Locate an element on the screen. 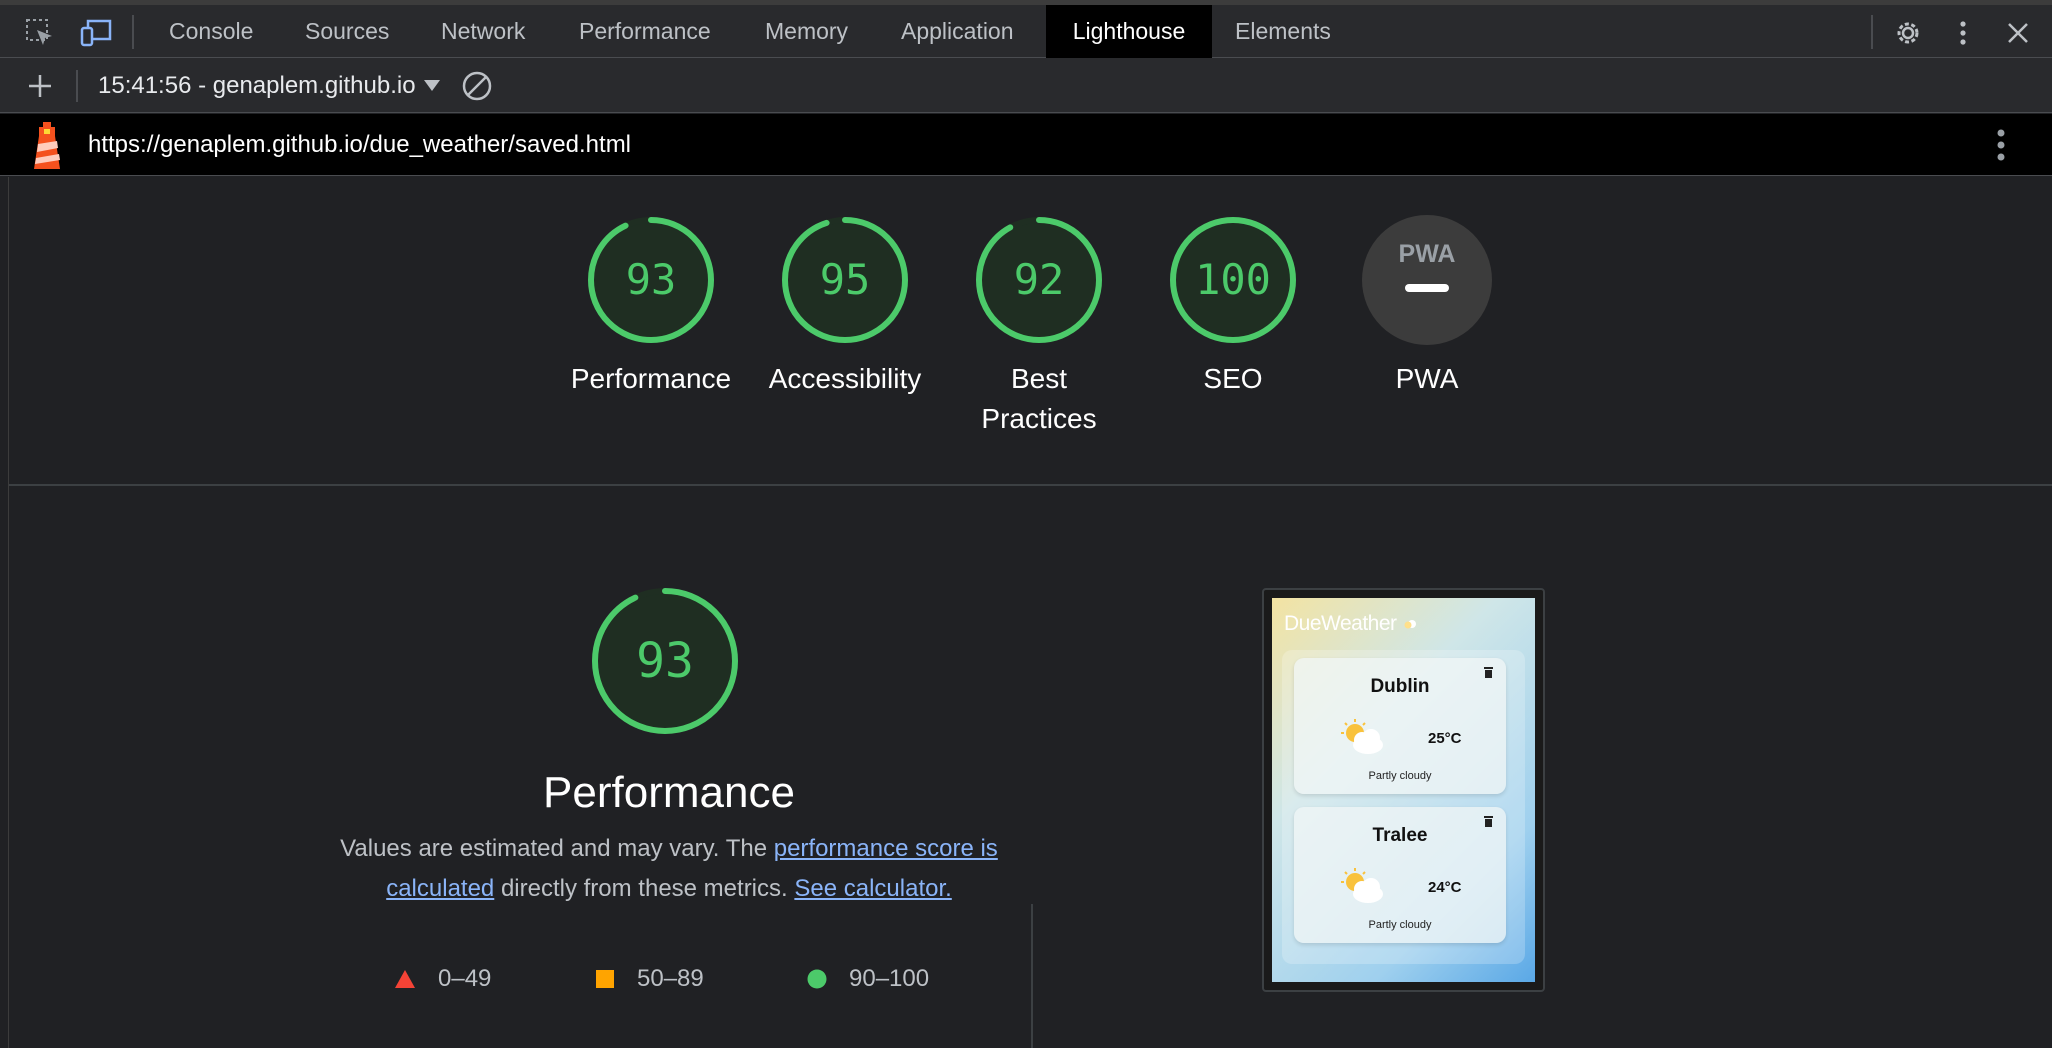  city-name: Tralee is located at coordinates (1400, 835).